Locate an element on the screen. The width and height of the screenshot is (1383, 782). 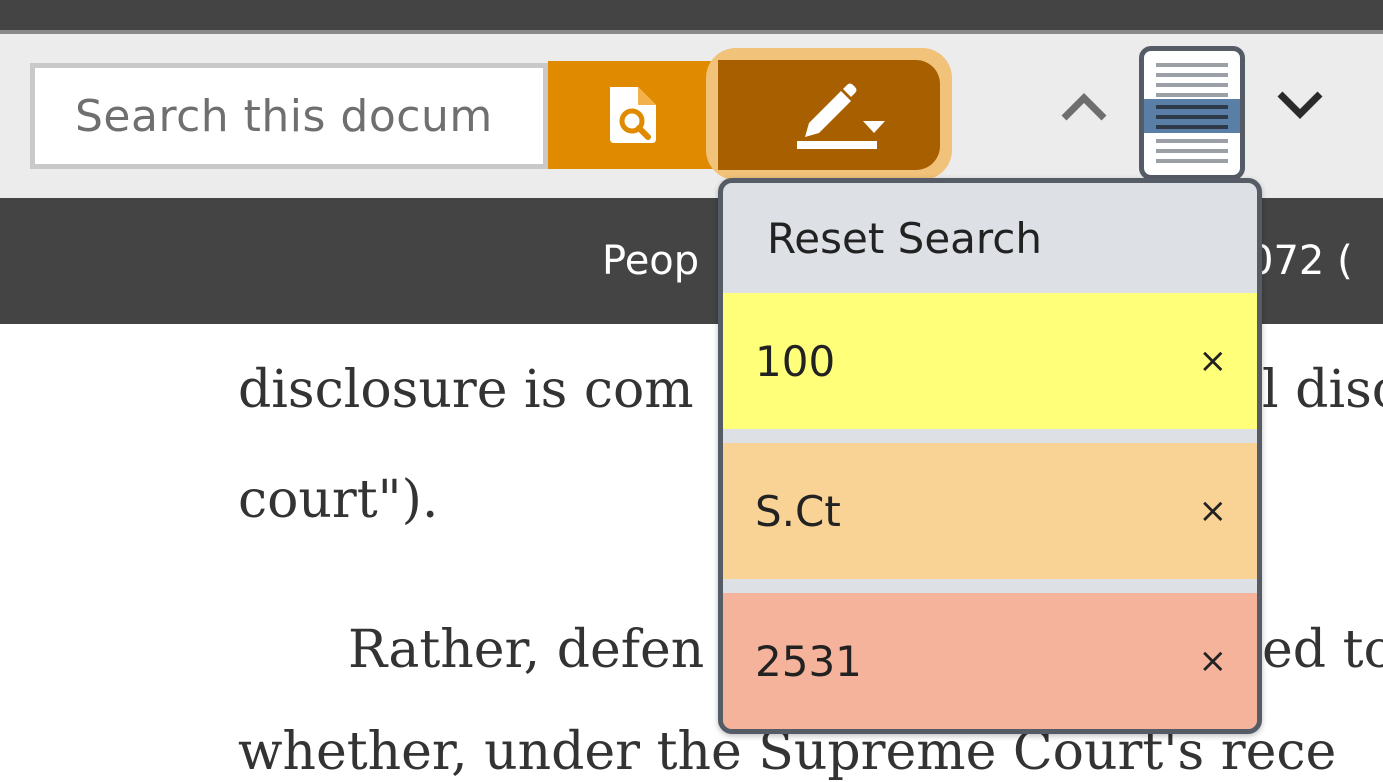
search-placeholder: Search this docum is located at coordinates (284, 116).